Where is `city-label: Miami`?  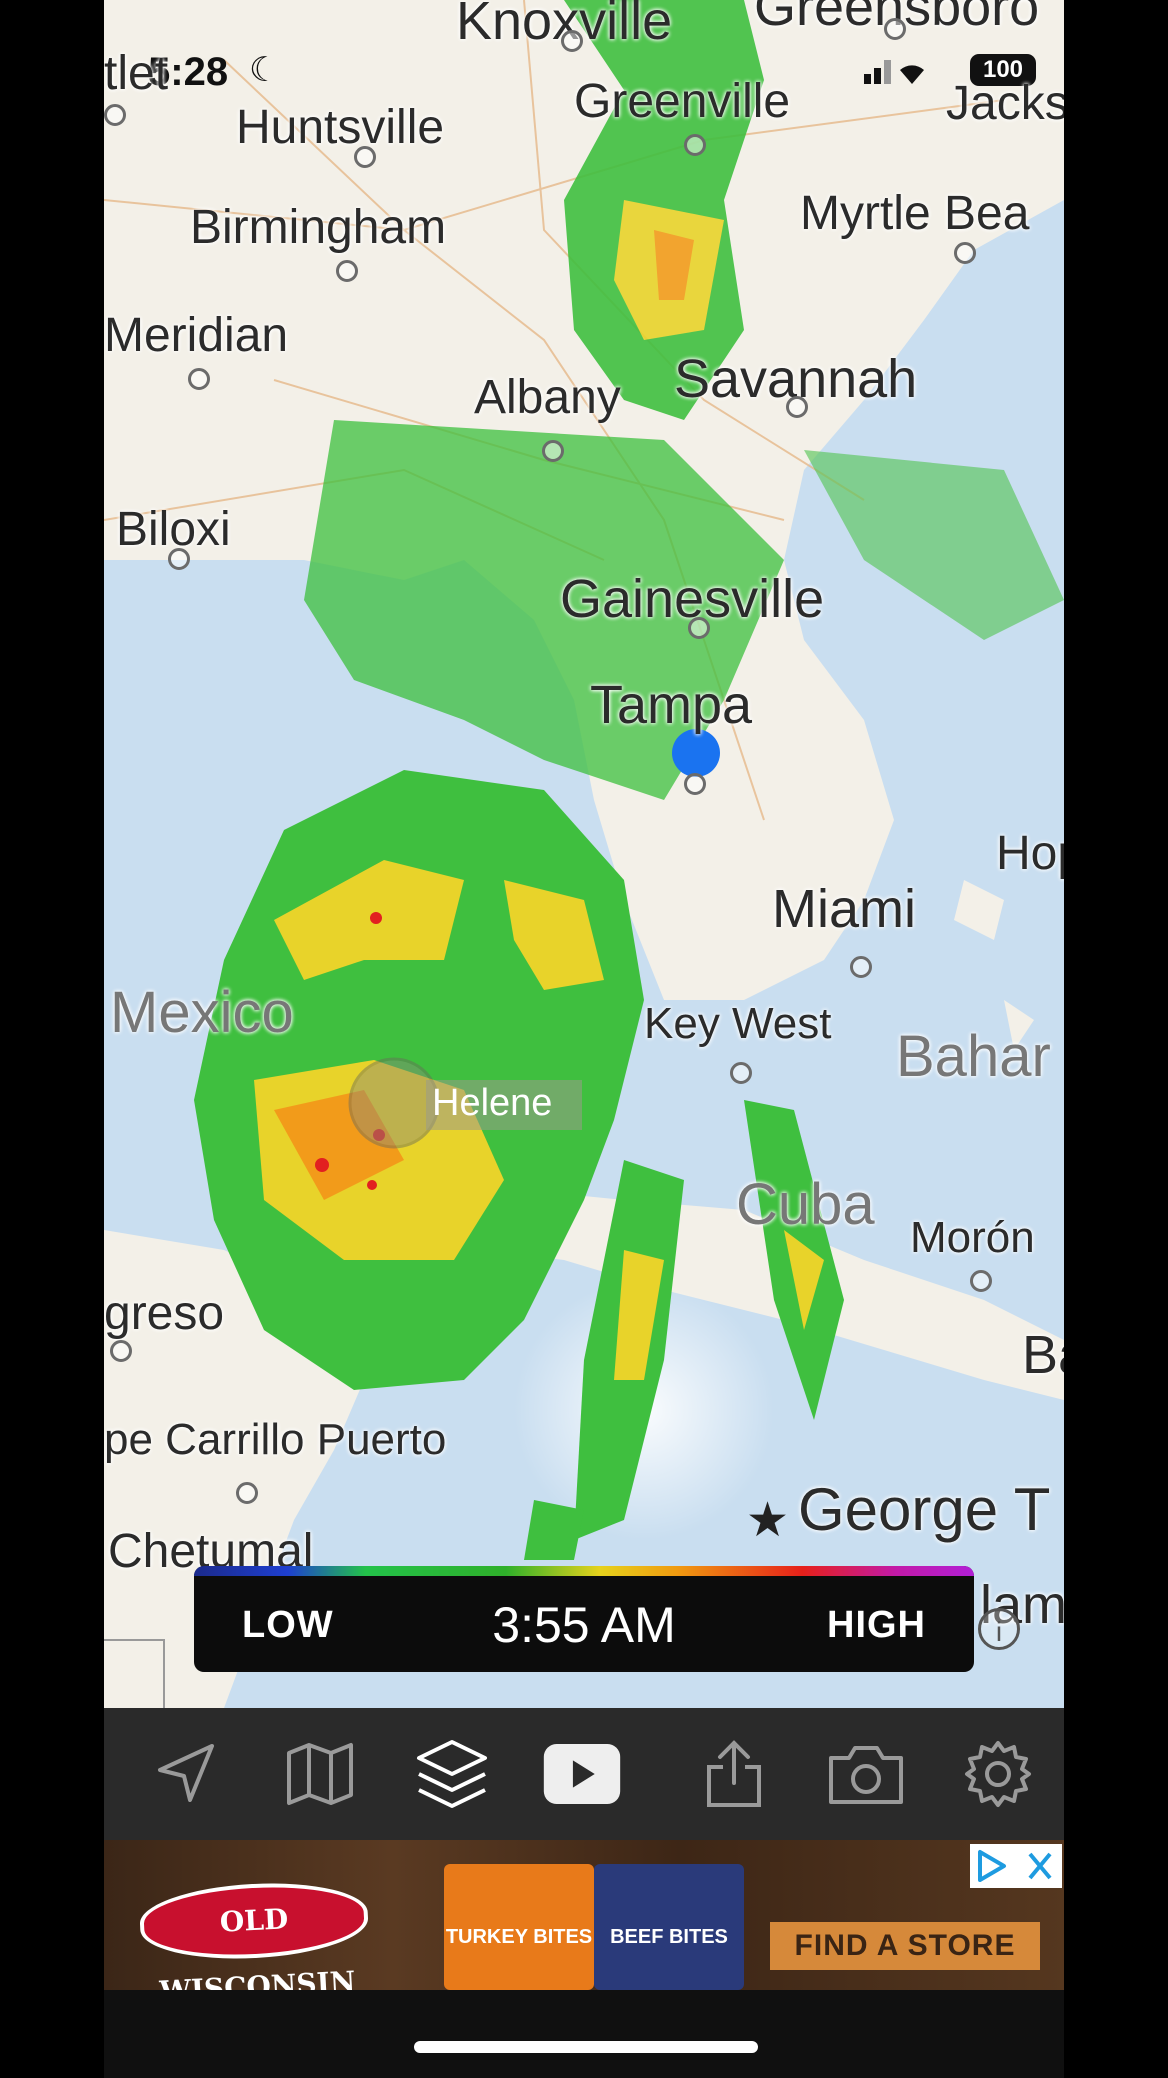
city-label: Miami is located at coordinates (844, 909).